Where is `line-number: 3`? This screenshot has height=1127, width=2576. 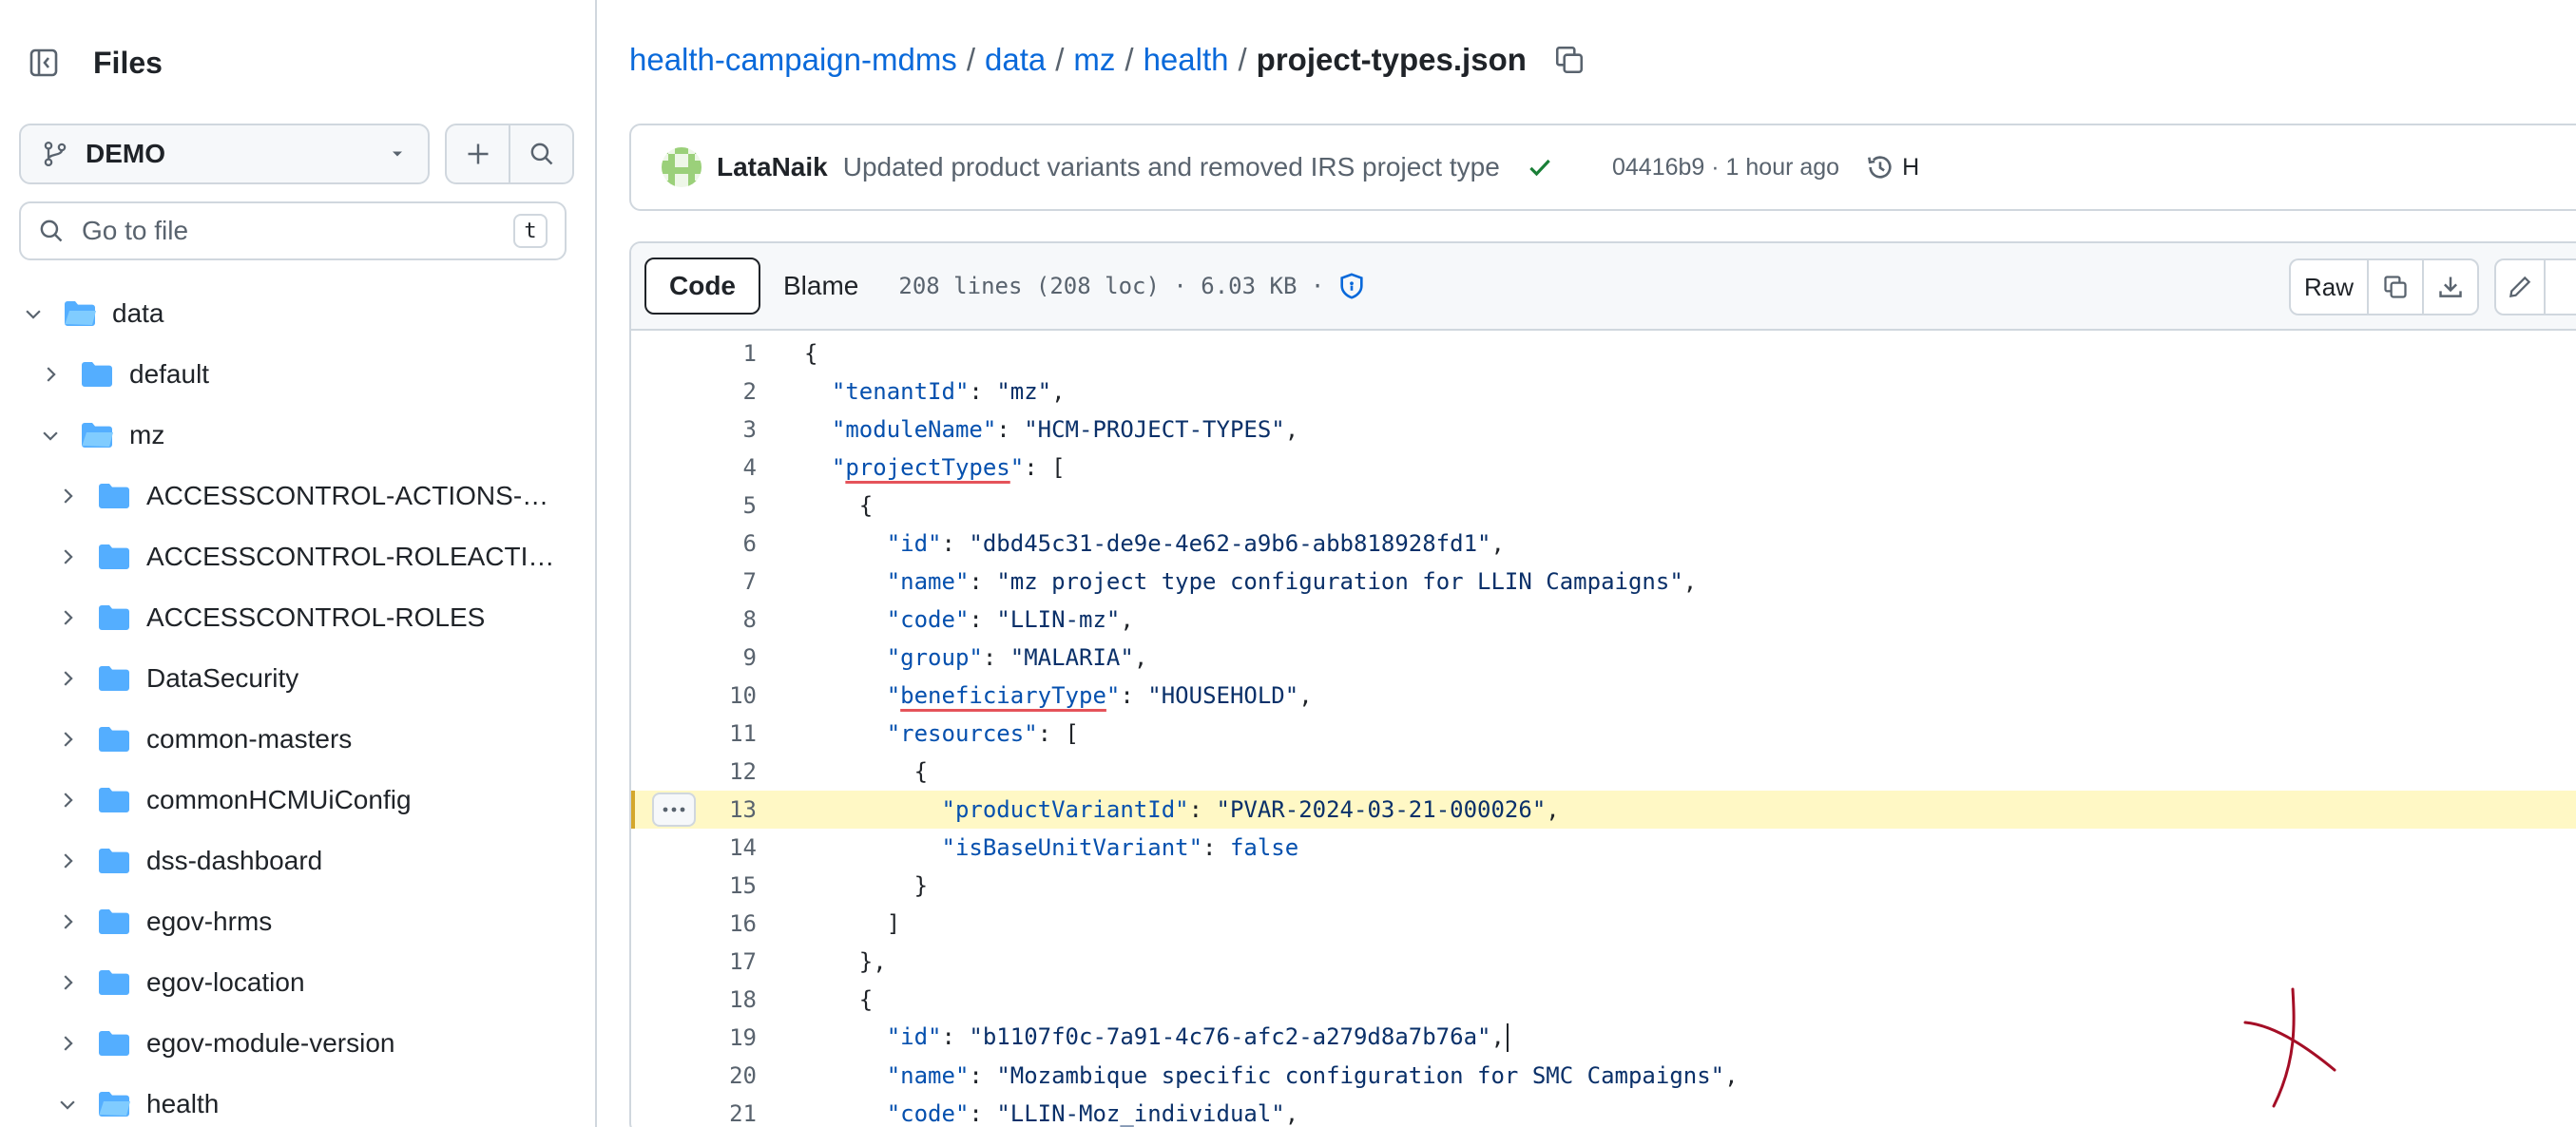
line-number: 3 is located at coordinates (698, 429).